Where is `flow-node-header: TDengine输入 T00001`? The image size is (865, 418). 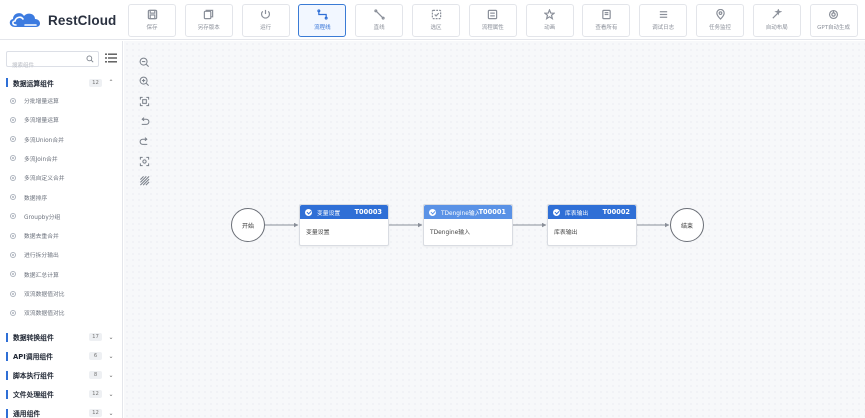 flow-node-header: TDengine输入 T00001 is located at coordinates (468, 212).